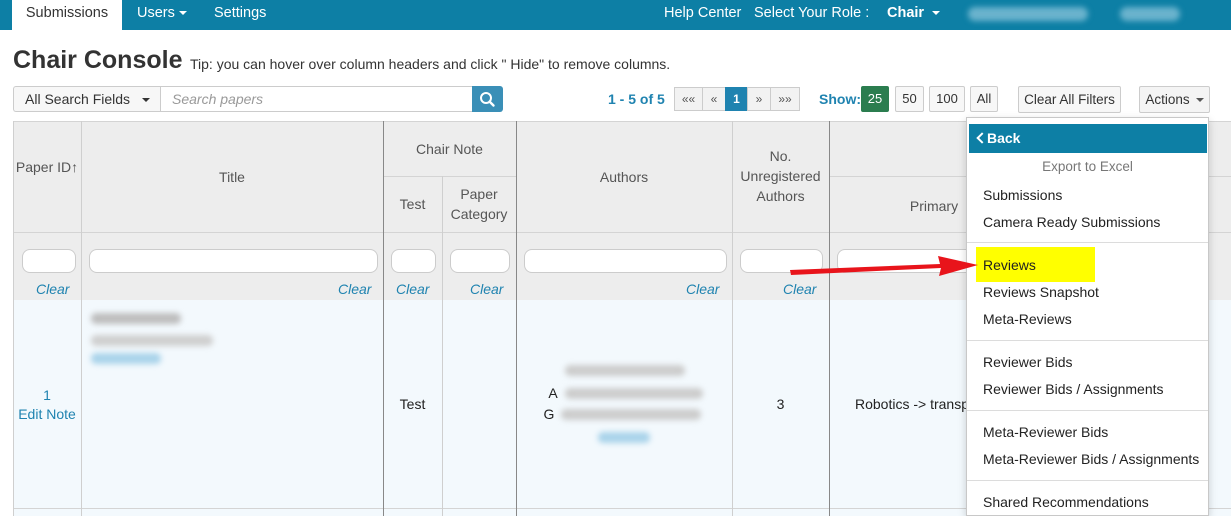 The height and width of the screenshot is (516, 1231). I want to click on author-link-blurred, so click(624, 437).